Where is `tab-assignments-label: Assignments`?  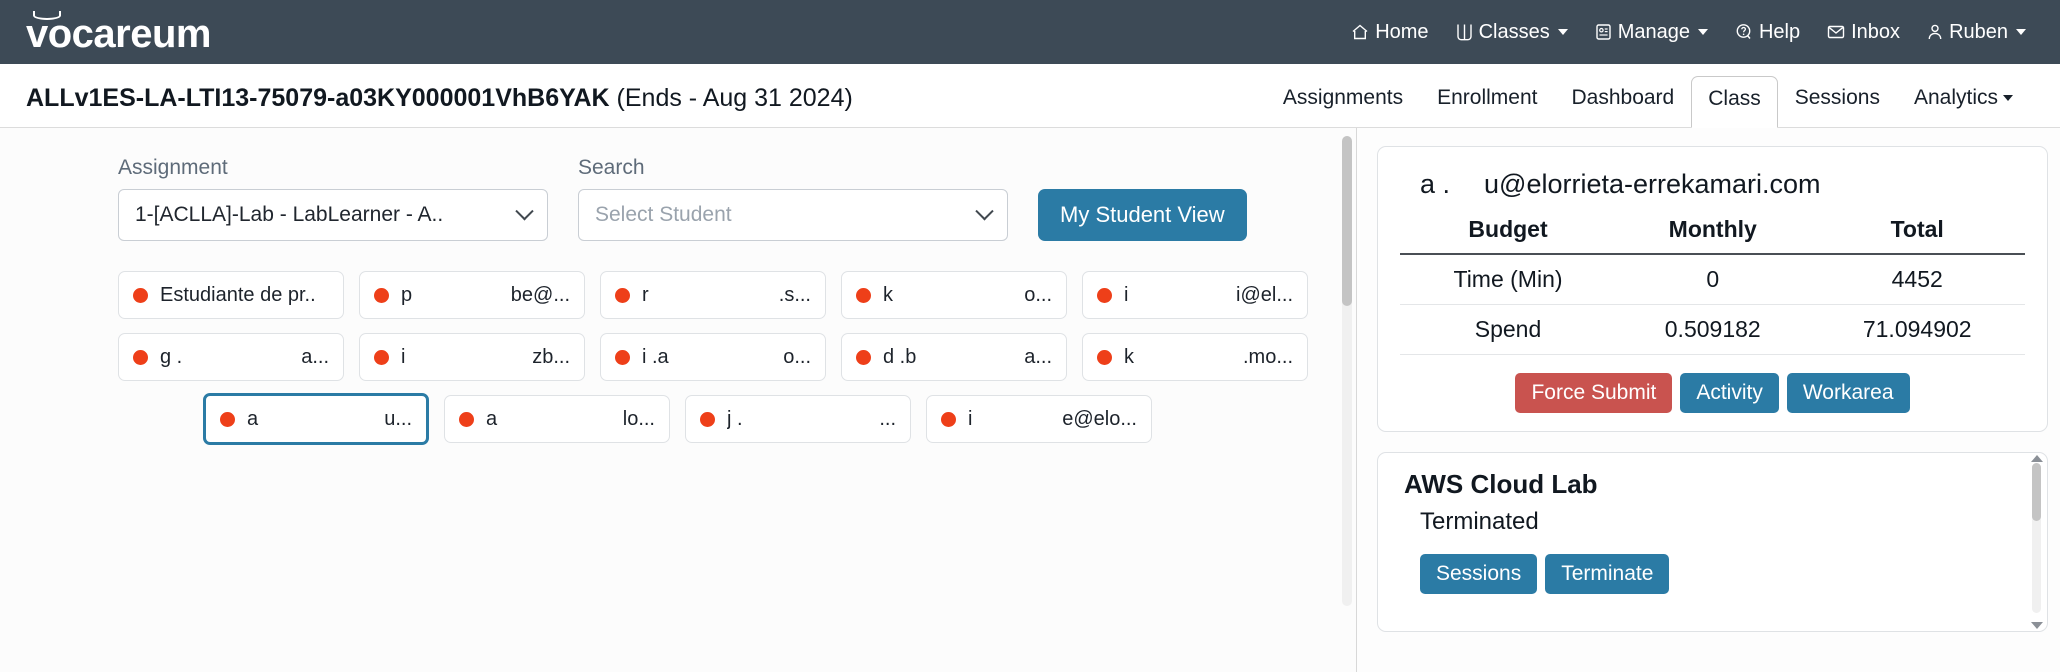 tab-assignments-label: Assignments is located at coordinates (1343, 97).